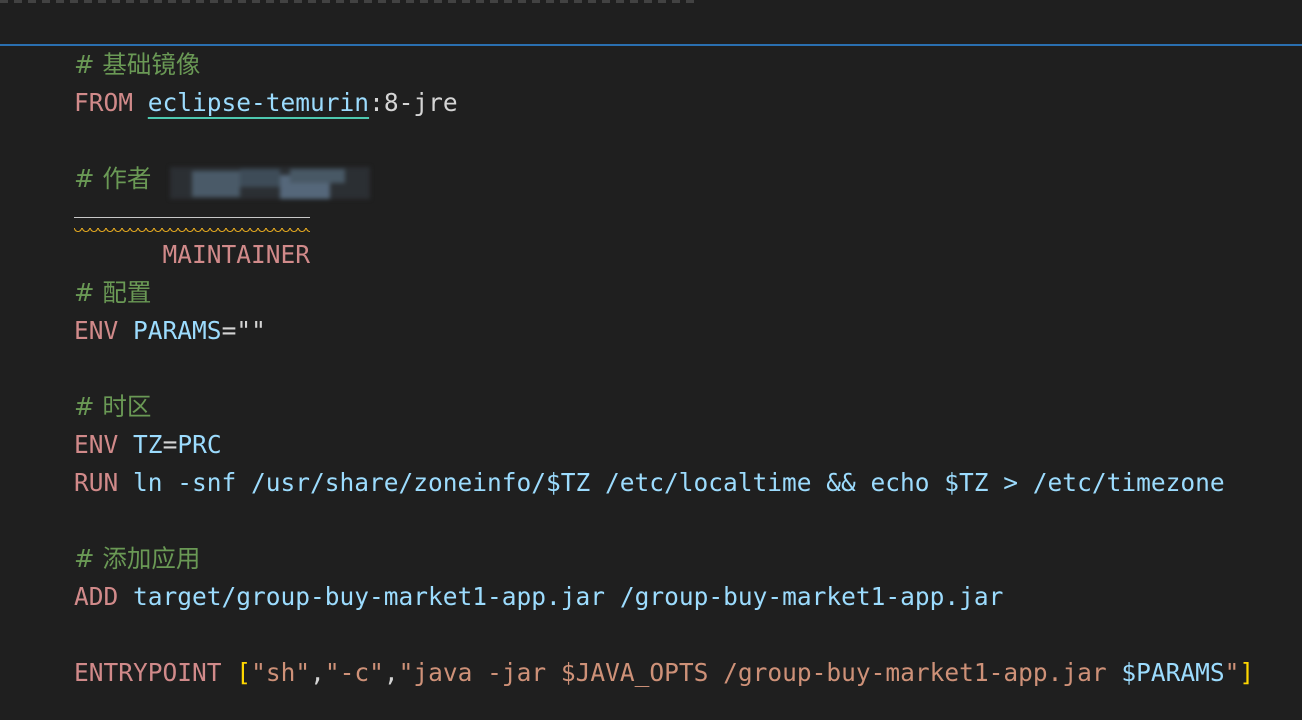  Describe the element at coordinates (413, 102) in the screenshot. I see `image-tag: :8-jre` at that location.